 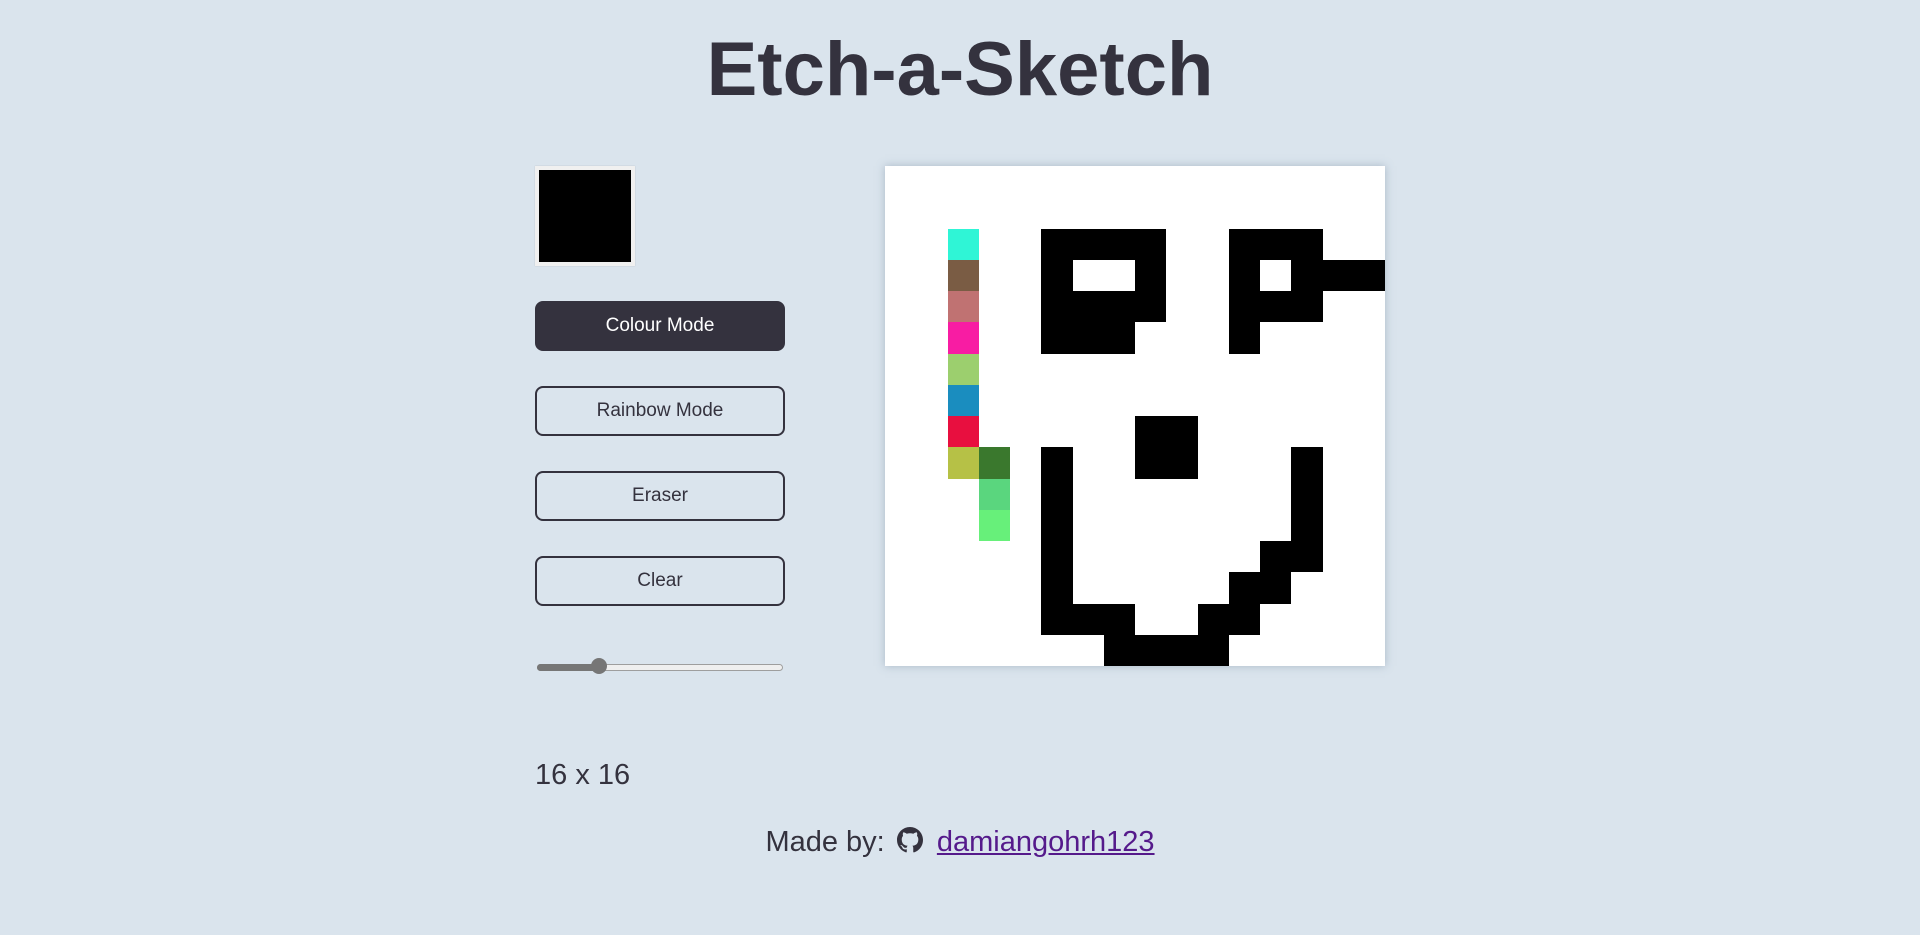 What do you see at coordinates (1046, 842) in the screenshot?
I see `author-link: damiangohrh123` at bounding box center [1046, 842].